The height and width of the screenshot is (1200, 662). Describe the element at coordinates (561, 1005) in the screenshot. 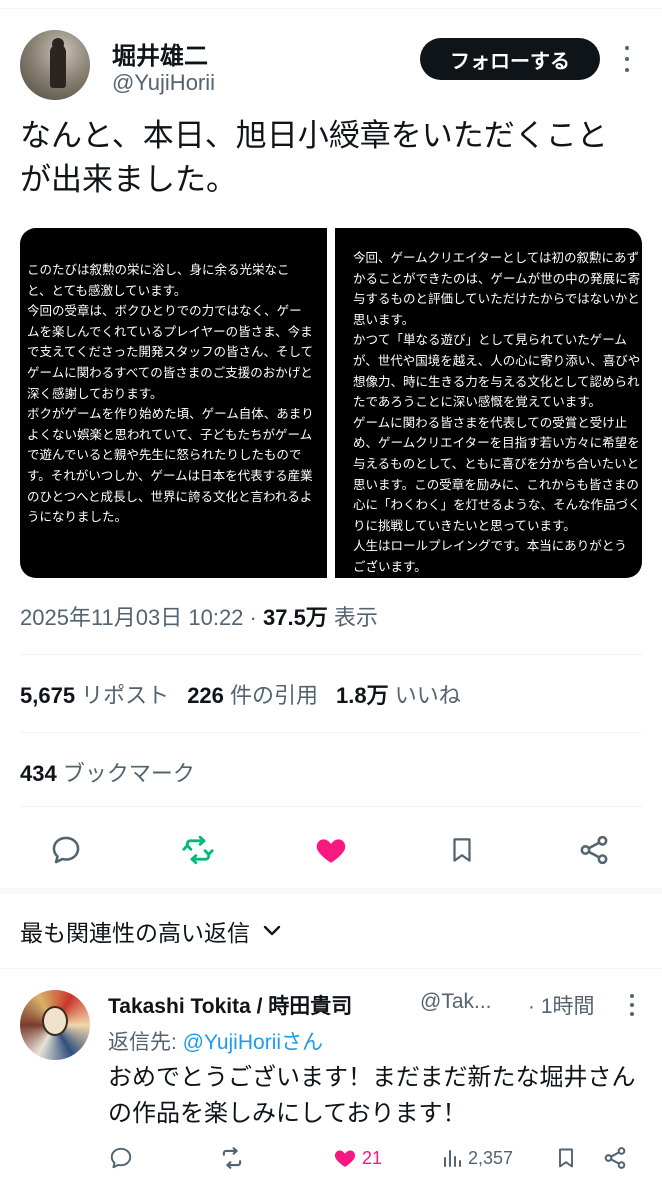

I see `reply-time: · 1時間` at that location.